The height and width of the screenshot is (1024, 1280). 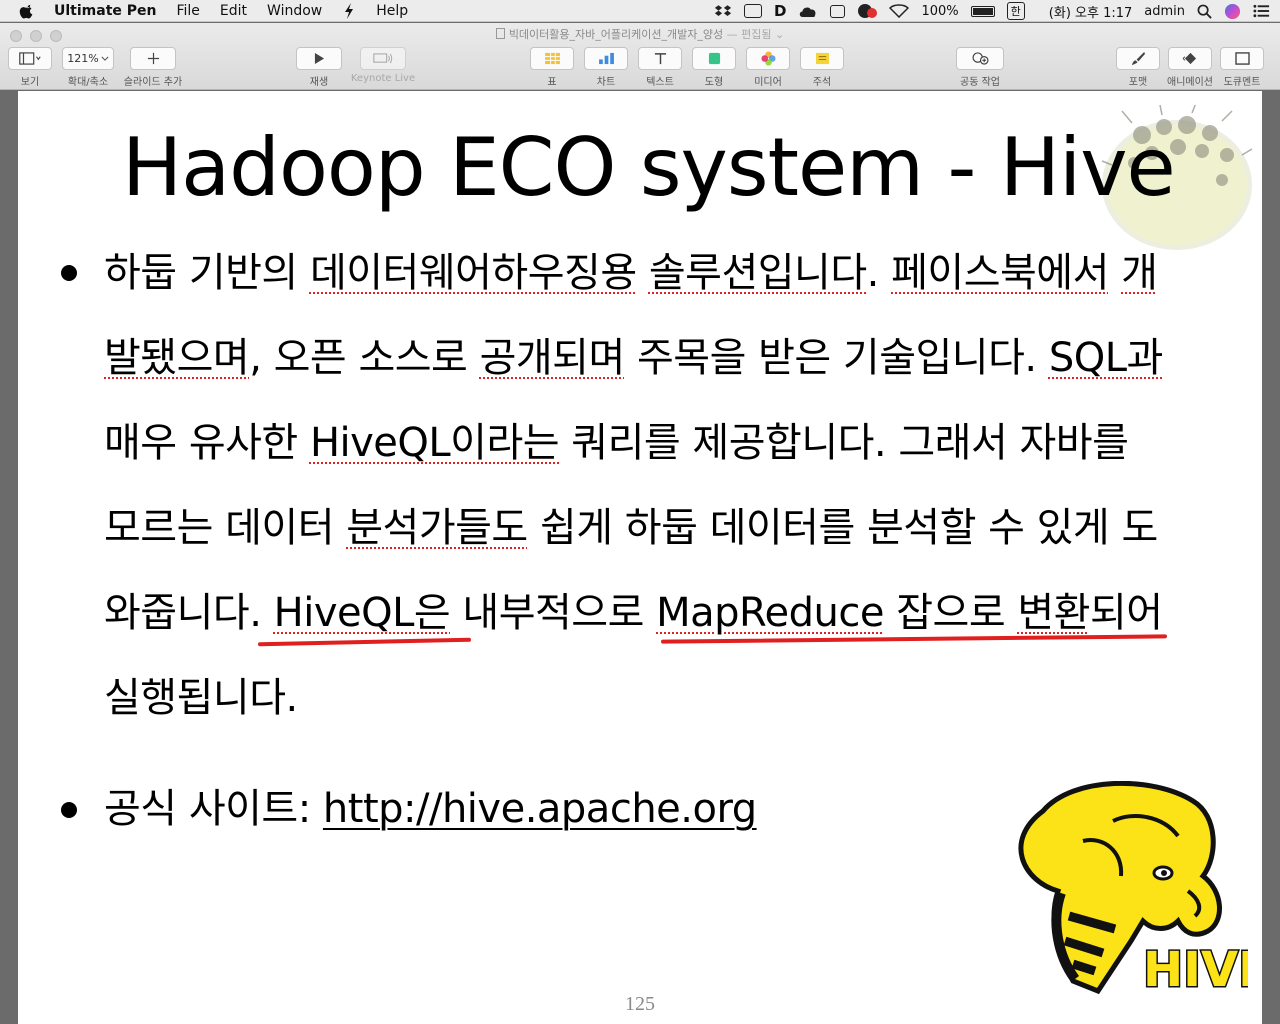 What do you see at coordinates (780, 11) in the screenshot?
I see `d-app-icon: D` at bounding box center [780, 11].